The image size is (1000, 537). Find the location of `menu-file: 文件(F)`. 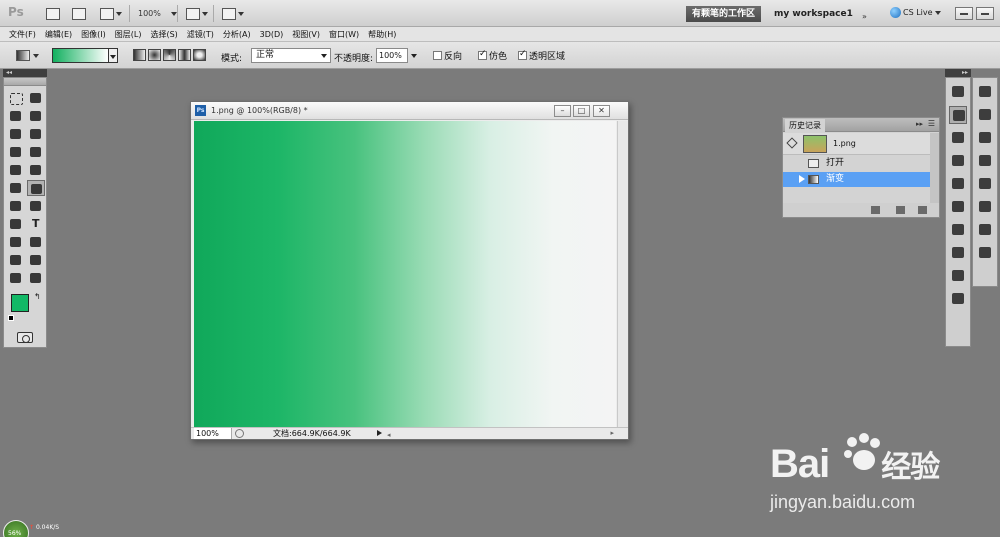

menu-file: 文件(F) is located at coordinates (22, 34).